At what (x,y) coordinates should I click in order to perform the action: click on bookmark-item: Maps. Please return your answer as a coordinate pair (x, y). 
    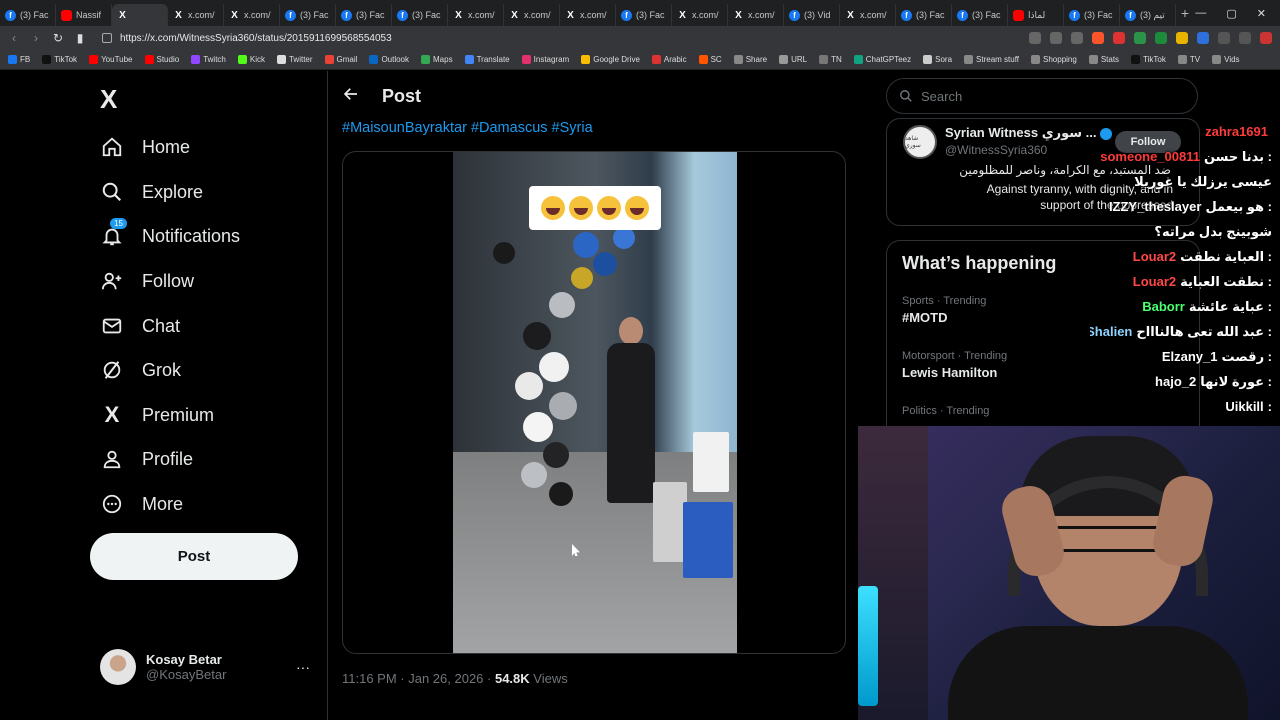
    Looking at the image, I should click on (437, 59).